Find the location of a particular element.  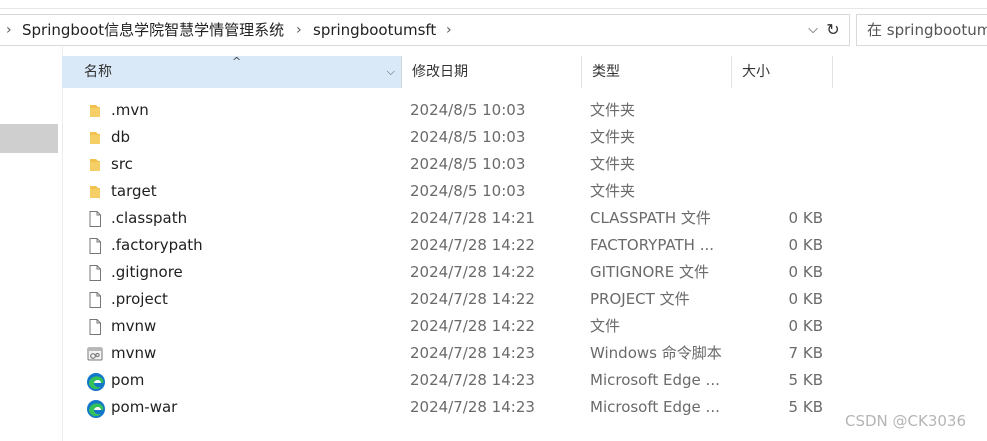

column-header: 名称 ^ ⌵ 修改日期 类型 大小 is located at coordinates (447, 71).